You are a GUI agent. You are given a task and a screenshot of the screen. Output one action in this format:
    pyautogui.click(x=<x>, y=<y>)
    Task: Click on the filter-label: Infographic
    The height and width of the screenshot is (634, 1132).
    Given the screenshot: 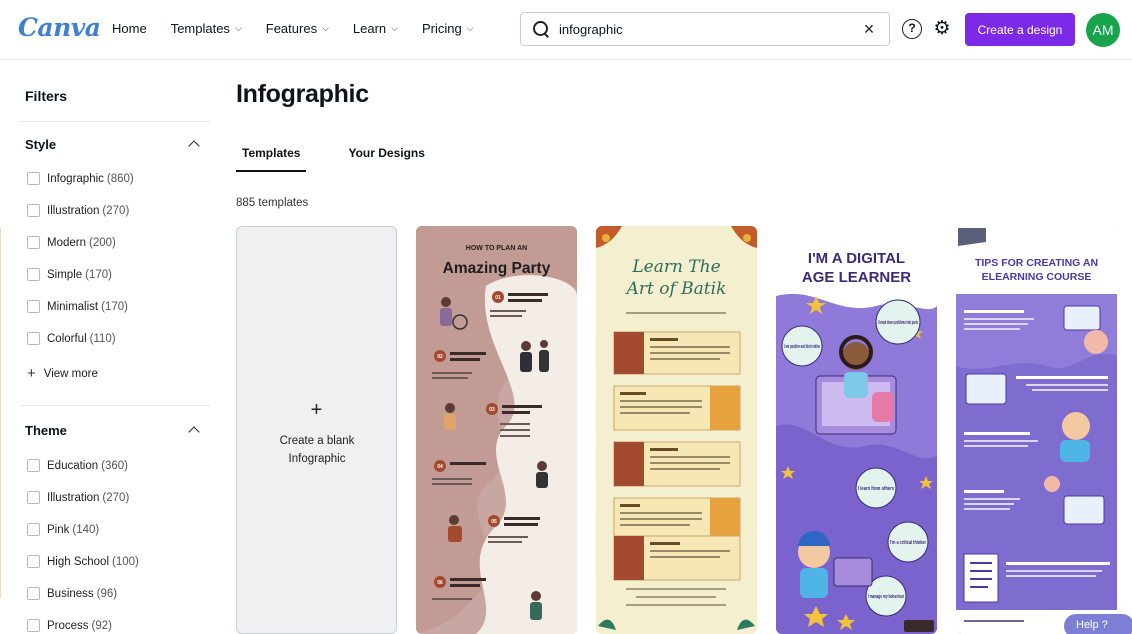 What is the action you would take?
    pyautogui.click(x=75, y=178)
    